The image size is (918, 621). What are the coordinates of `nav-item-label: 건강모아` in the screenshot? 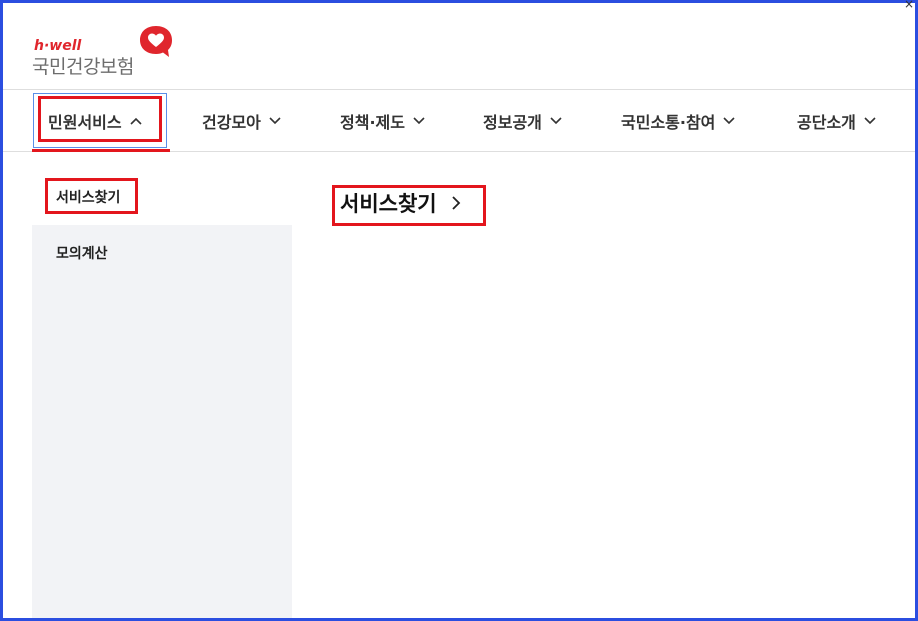 It's located at (231, 122).